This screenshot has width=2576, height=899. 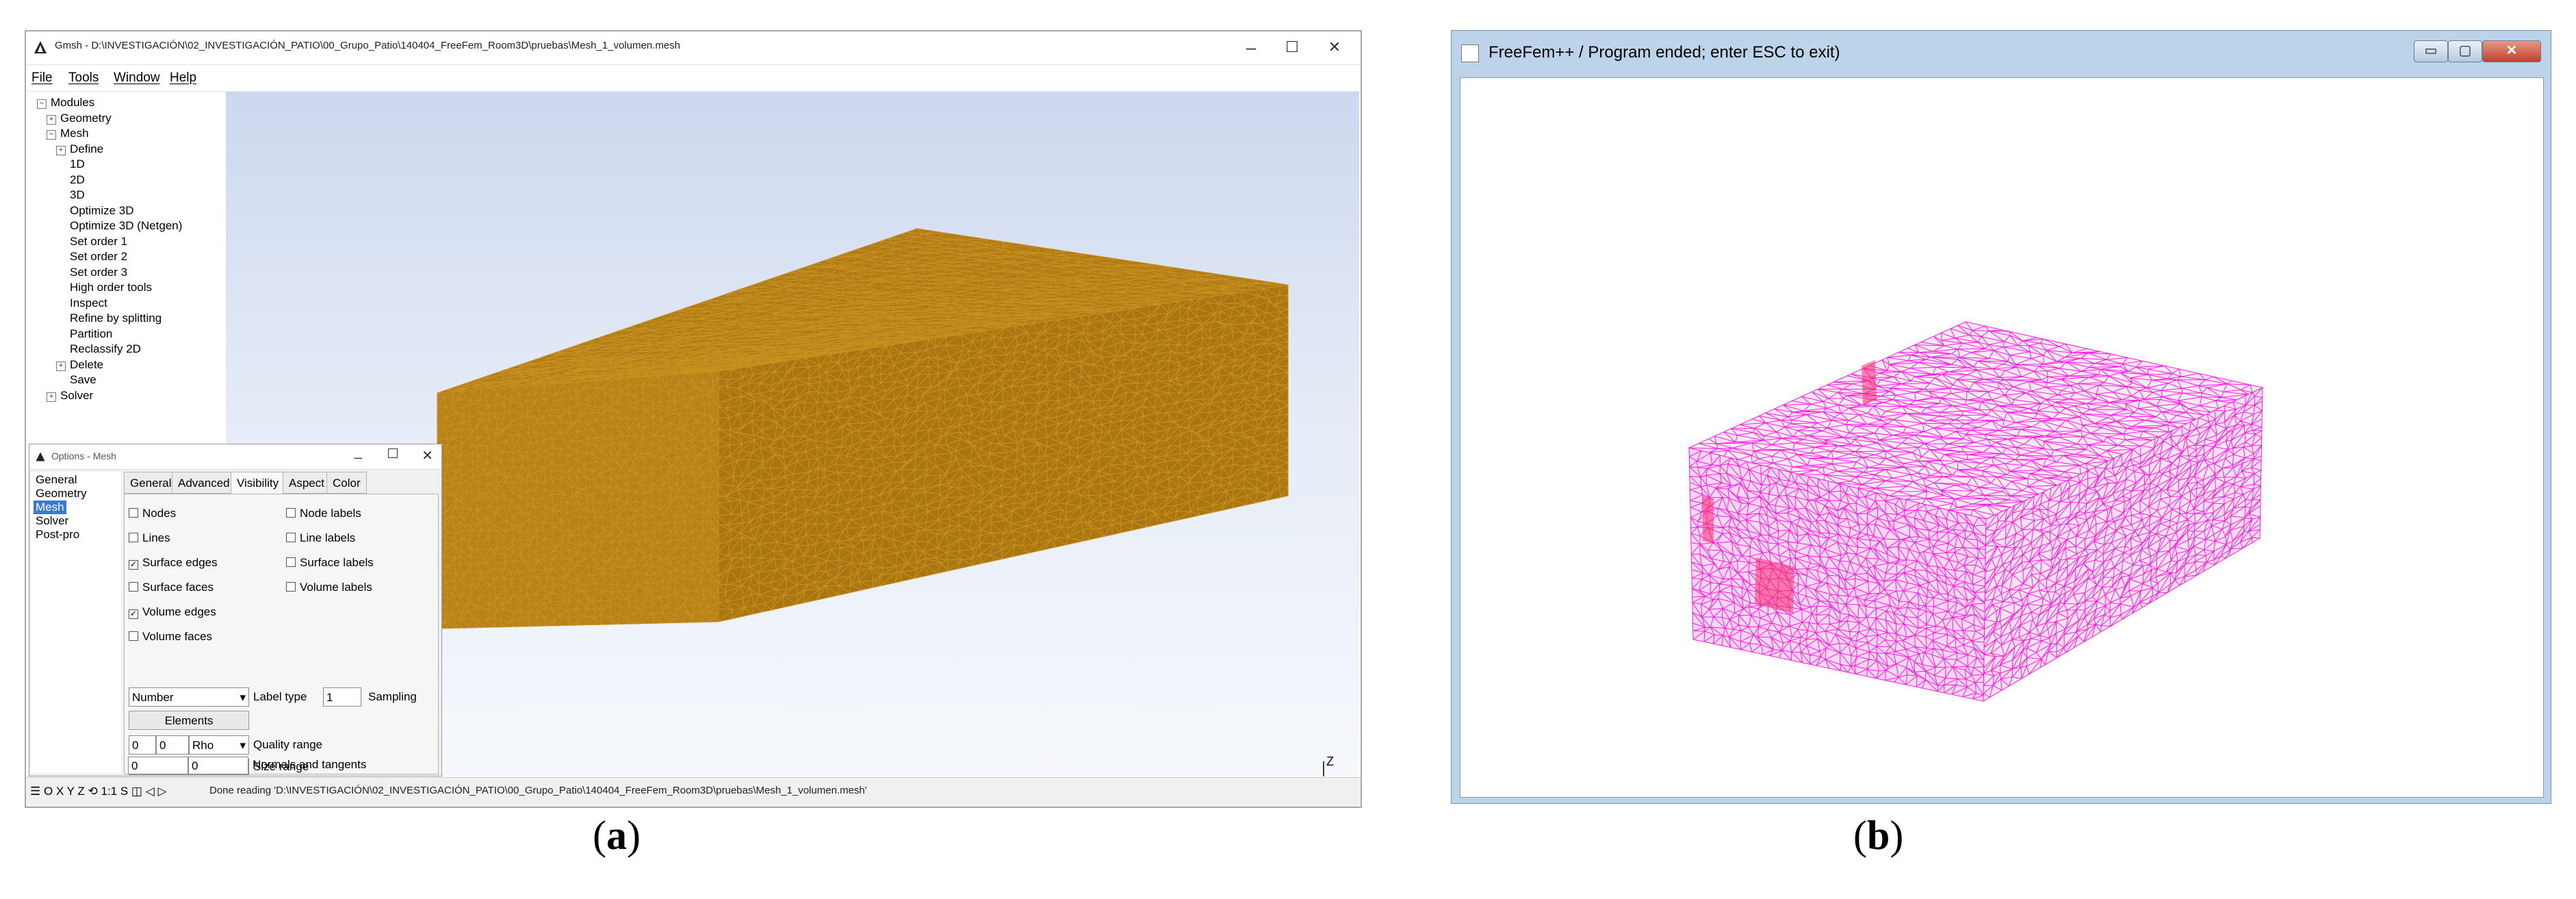 I want to click on tree-item: Set order 3, so click(x=98, y=272).